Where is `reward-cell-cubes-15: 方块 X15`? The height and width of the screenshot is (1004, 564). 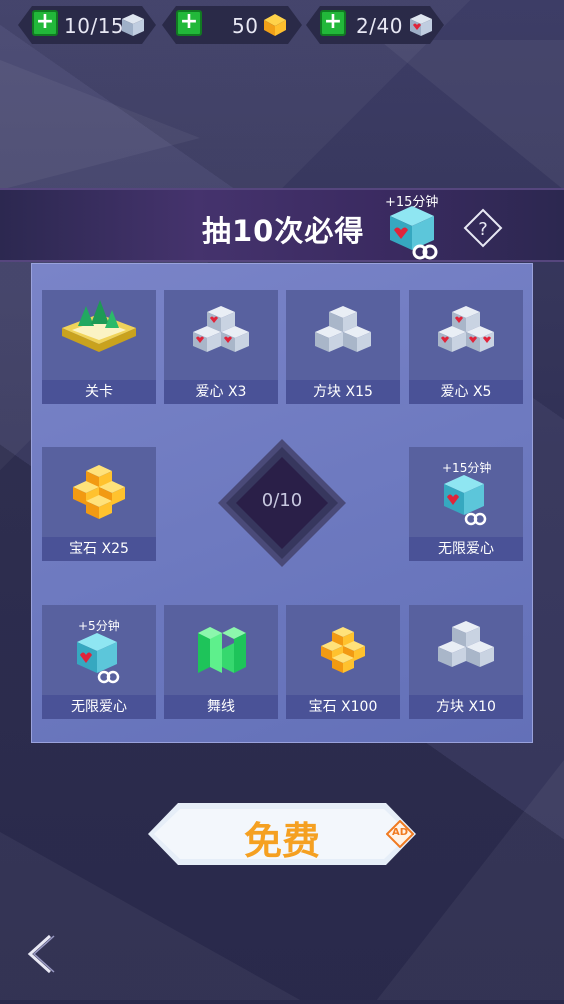 reward-cell-cubes-15: 方块 X15 is located at coordinates (343, 347).